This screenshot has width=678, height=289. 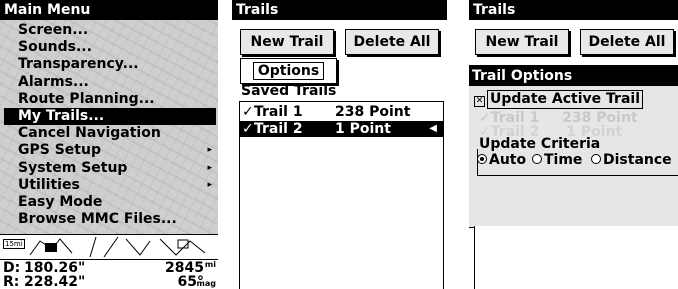 I want to click on delete-all-button: Delete All, so click(x=392, y=42).